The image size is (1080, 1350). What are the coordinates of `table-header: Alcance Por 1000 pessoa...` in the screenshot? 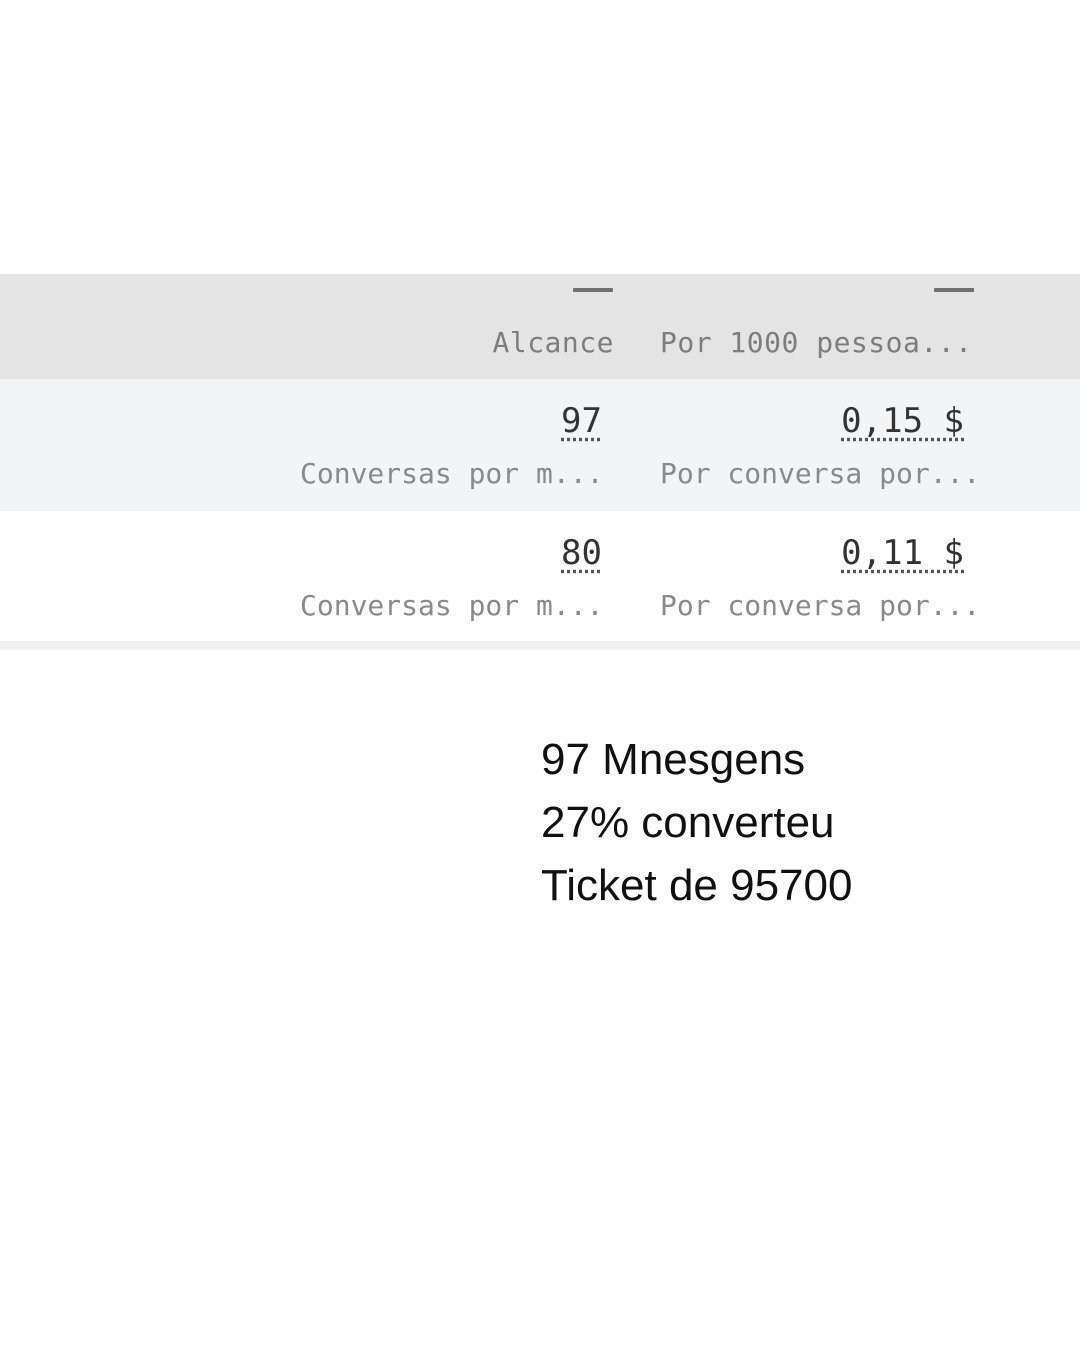 It's located at (540, 326).